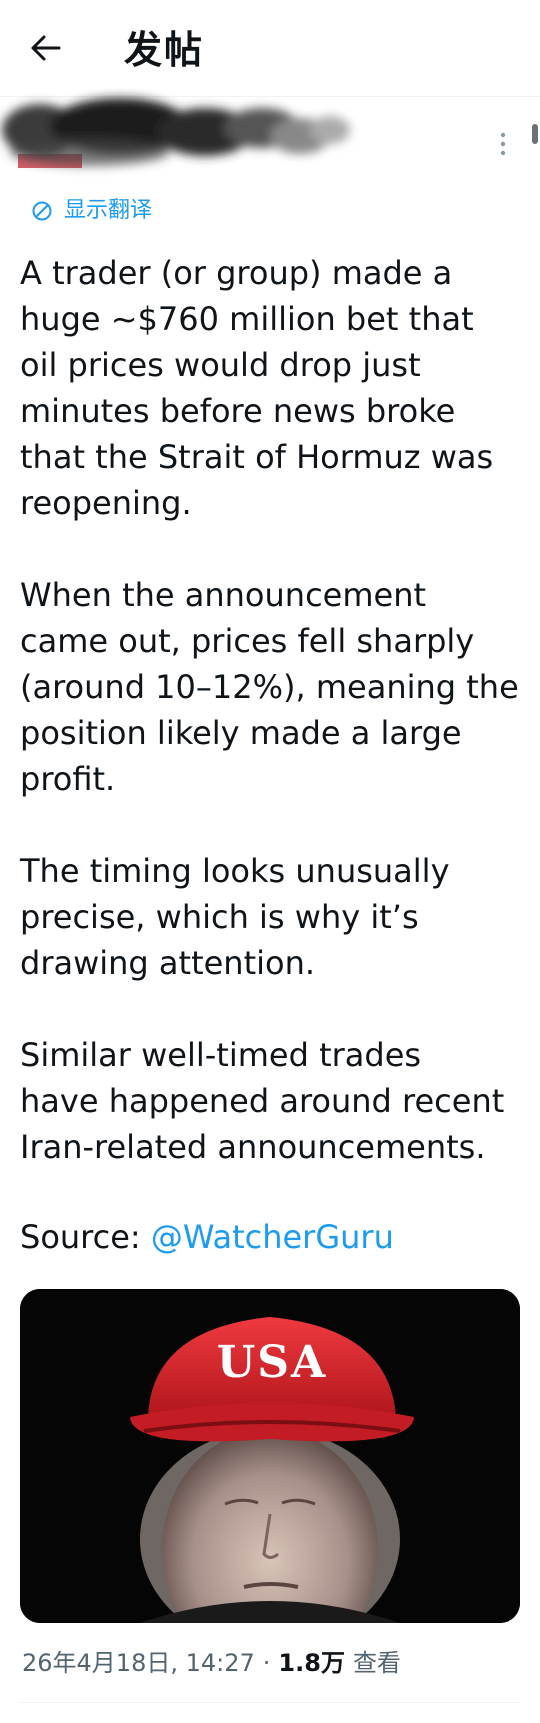 The image size is (540, 1723). Describe the element at coordinates (270, 1702) in the screenshot. I see `meta-divider` at that location.